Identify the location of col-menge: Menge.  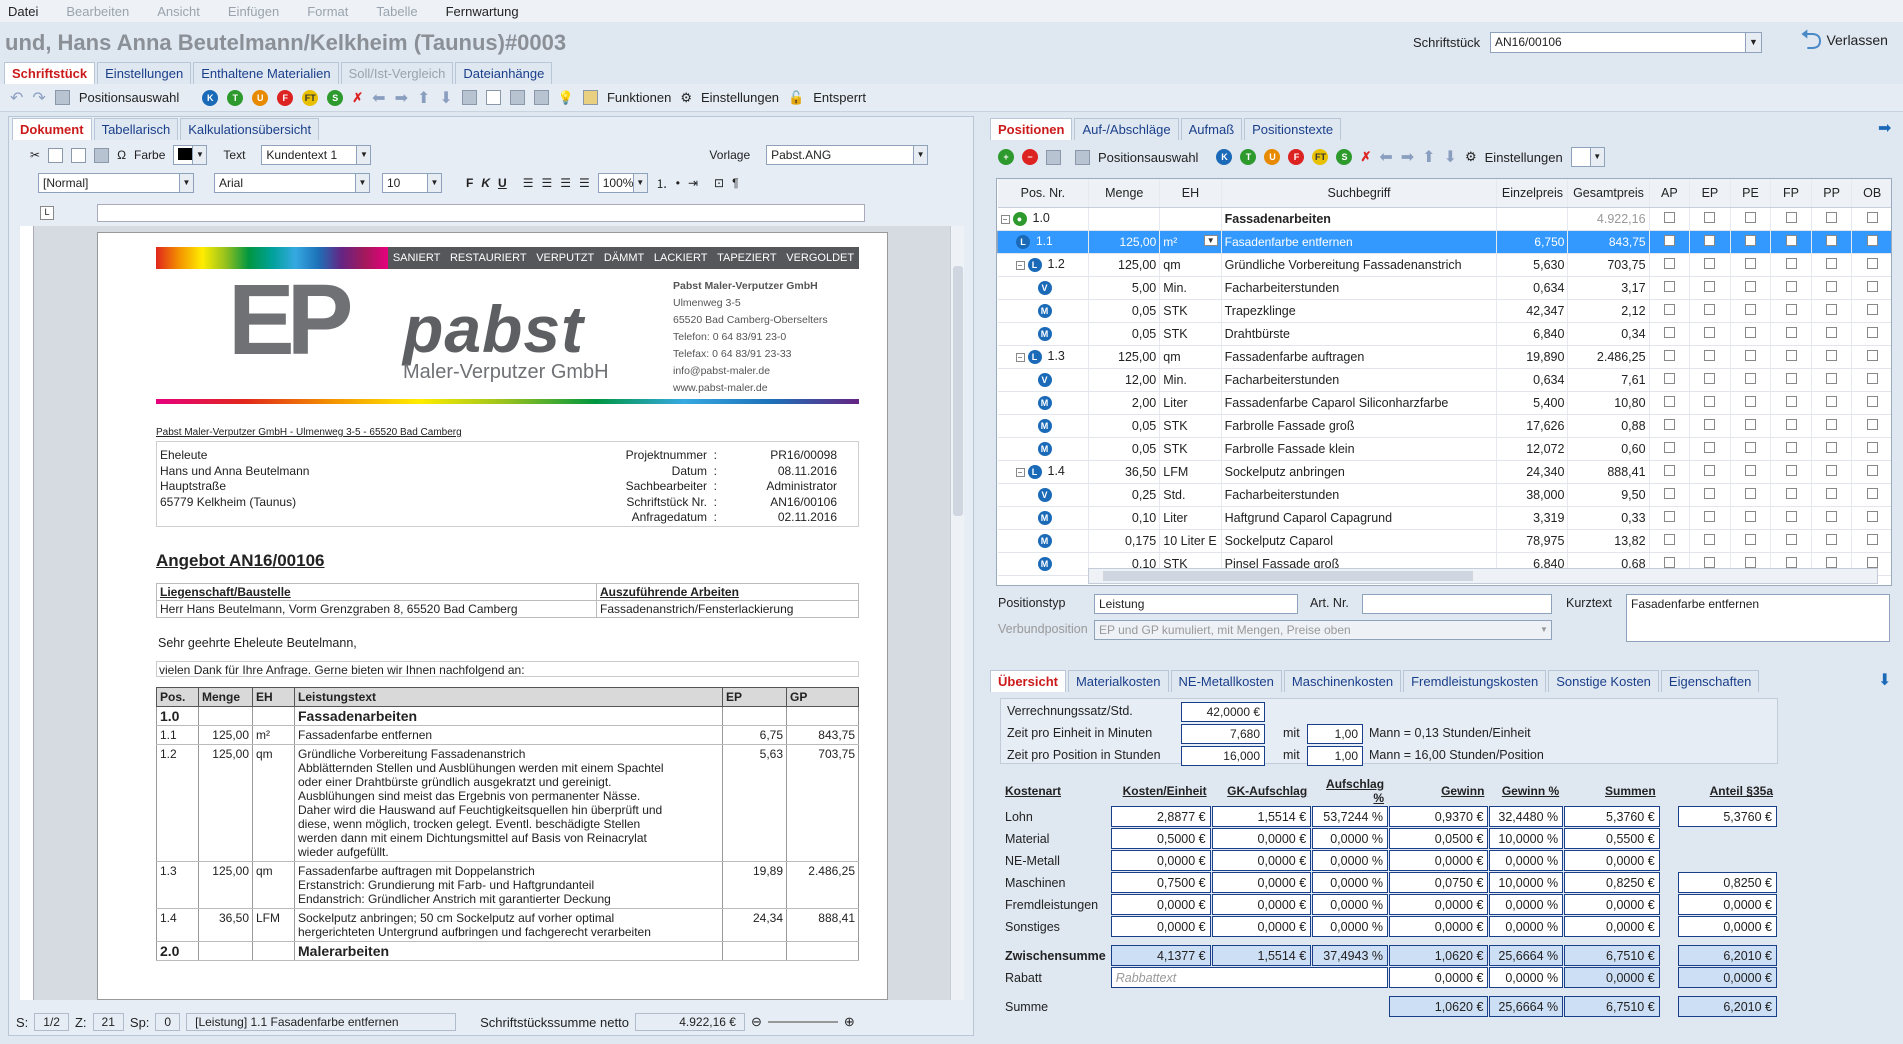
(1124, 193).